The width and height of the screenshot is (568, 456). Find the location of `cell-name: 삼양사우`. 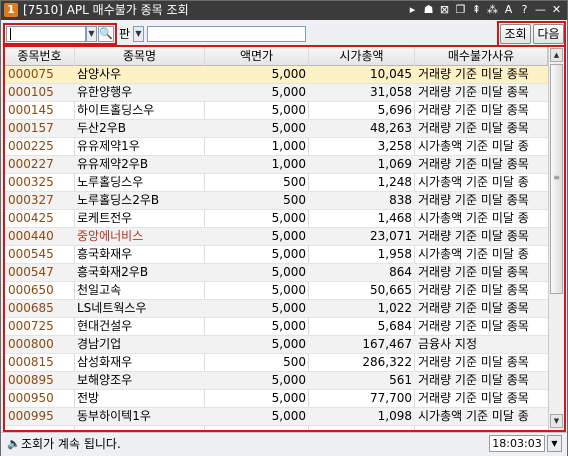

cell-name: 삼양사우 is located at coordinates (99, 74).